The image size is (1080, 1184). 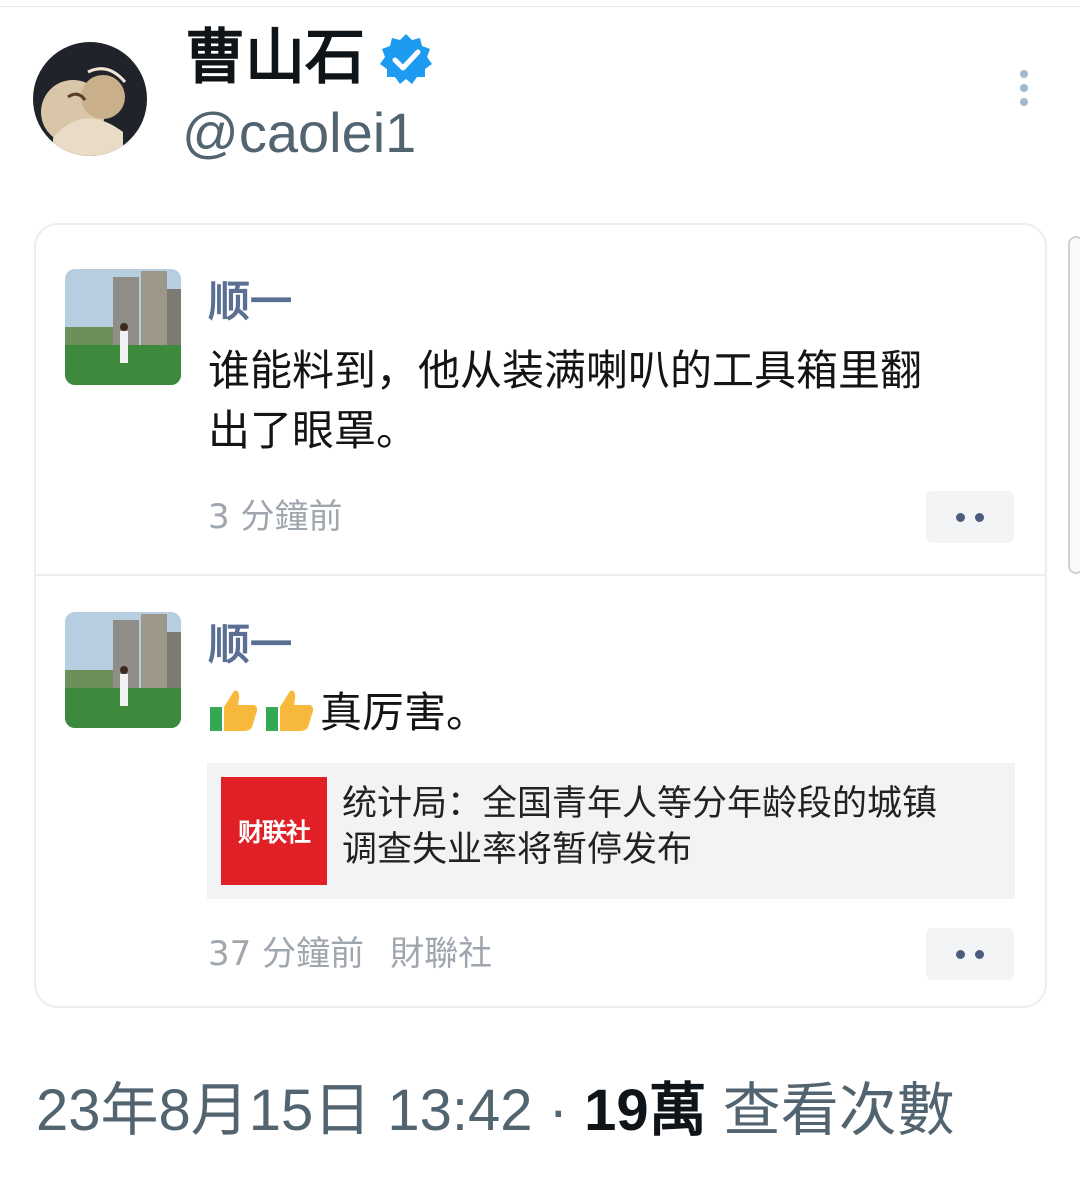 What do you see at coordinates (613, 401) in the screenshot?
I see `post-text: 谁能料到，他从装满喇叭的工具箱里翻 出了眼罩。` at bounding box center [613, 401].